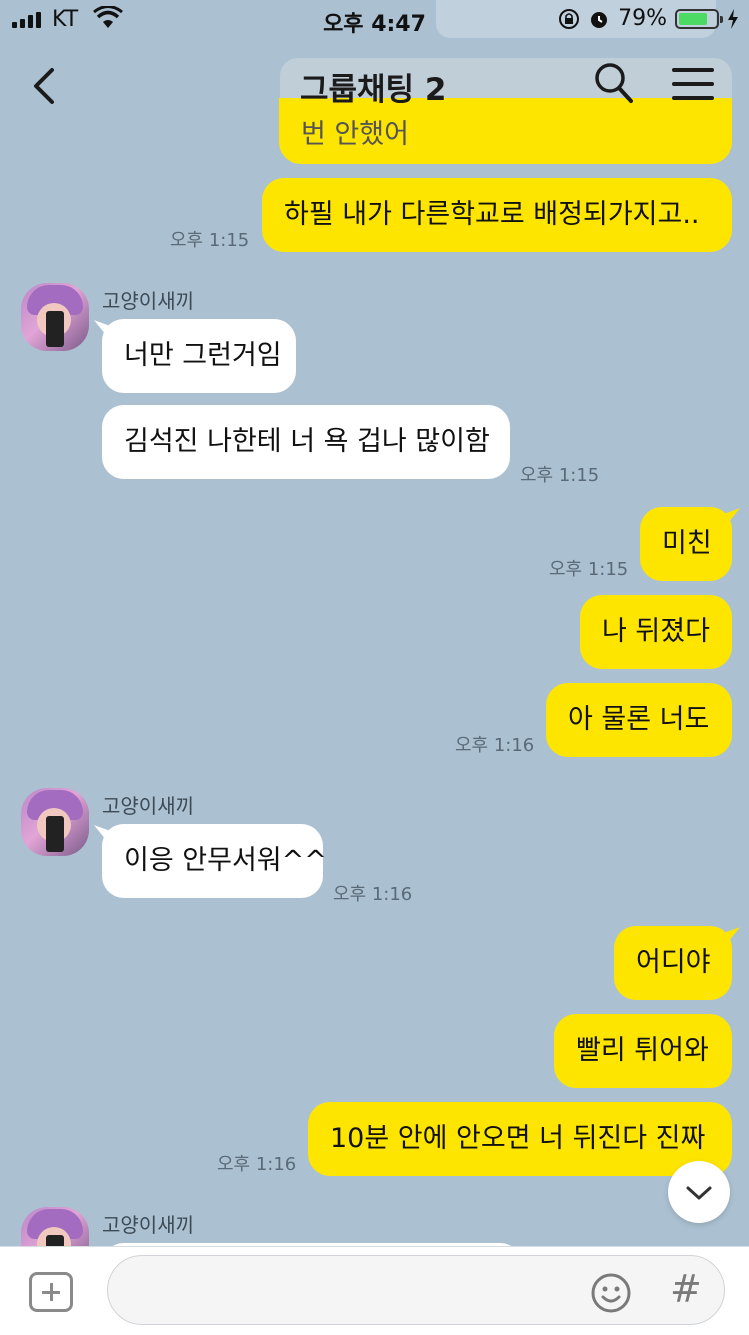 This screenshot has height=1335, width=749. What do you see at coordinates (642, 18) in the screenshot?
I see `battery-percent: 79%` at bounding box center [642, 18].